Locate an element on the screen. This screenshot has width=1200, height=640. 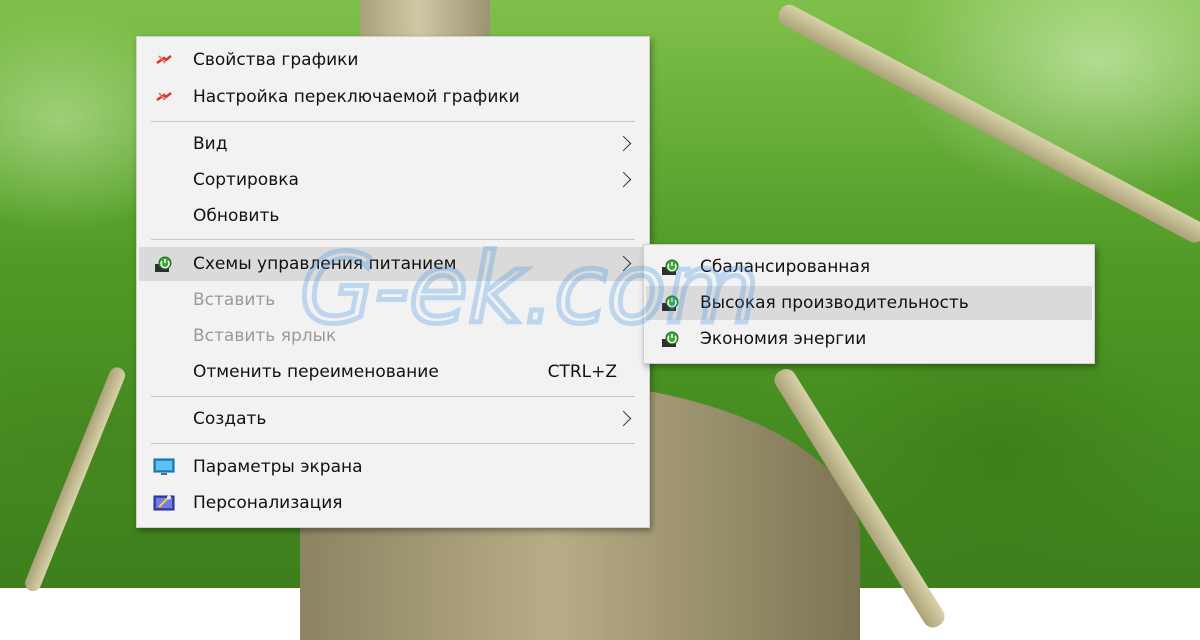
keyboard-shortcut: CTRL+Z is located at coordinates (582, 372).